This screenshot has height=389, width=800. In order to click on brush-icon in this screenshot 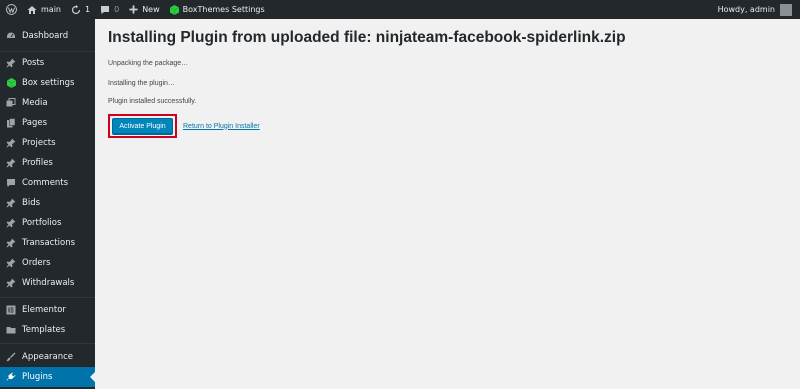, I will do `click(11, 357)`.